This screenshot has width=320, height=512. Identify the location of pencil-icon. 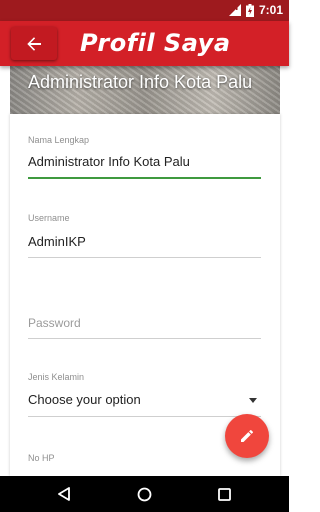
(247, 435).